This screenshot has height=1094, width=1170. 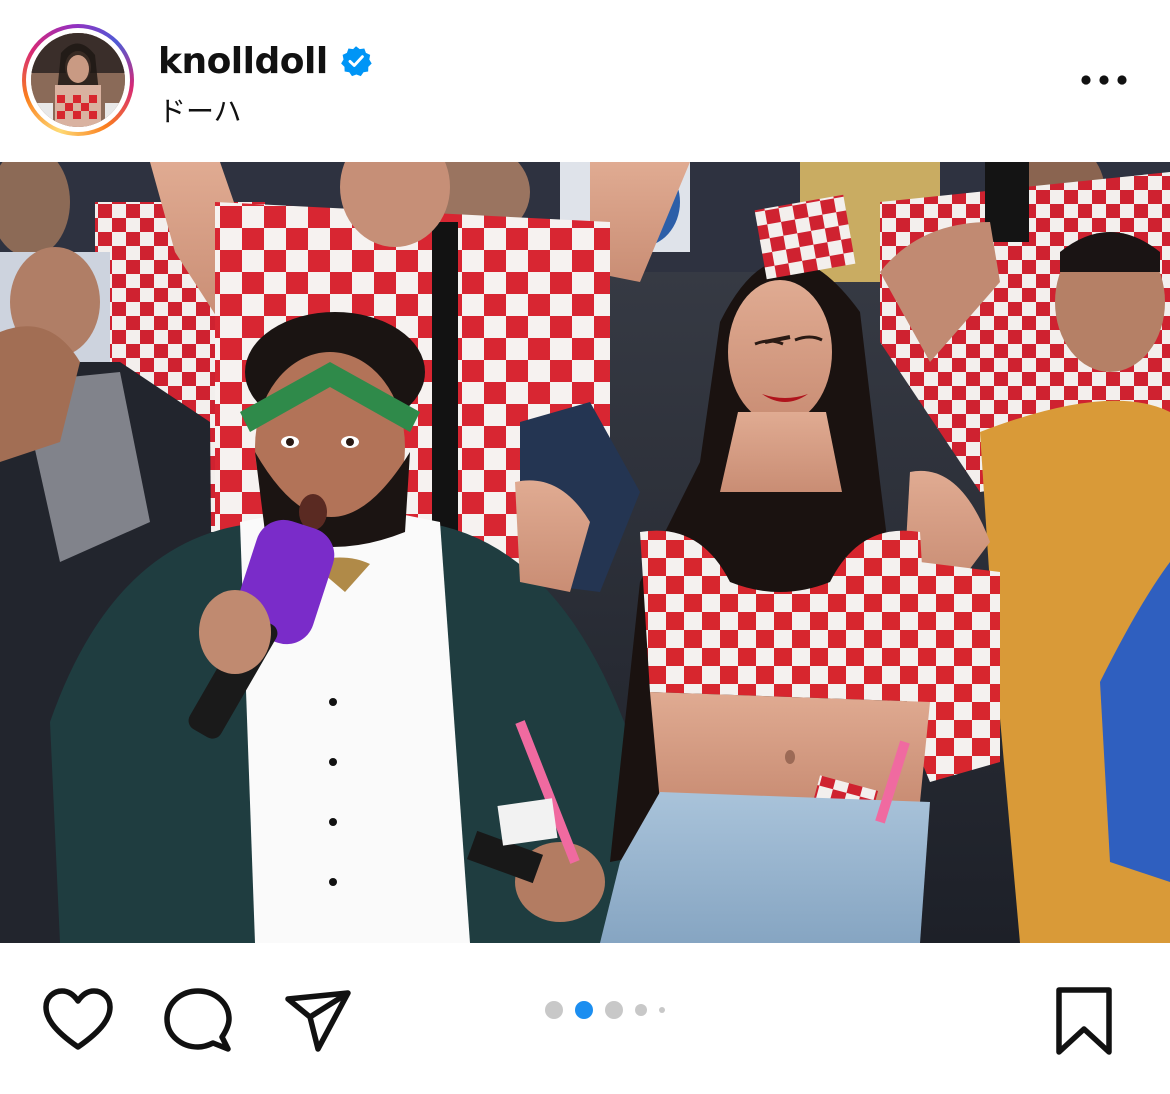 I want to click on heart-icon, so click(x=78, y=1021).